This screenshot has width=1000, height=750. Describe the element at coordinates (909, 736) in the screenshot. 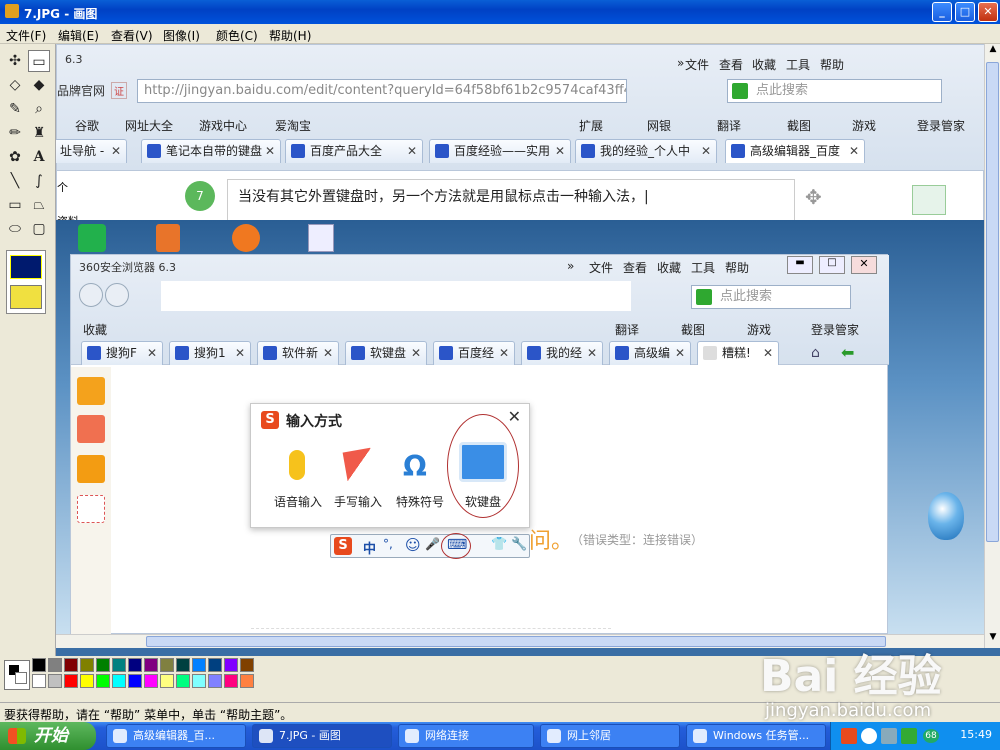

I see `tray-security-icon` at that location.